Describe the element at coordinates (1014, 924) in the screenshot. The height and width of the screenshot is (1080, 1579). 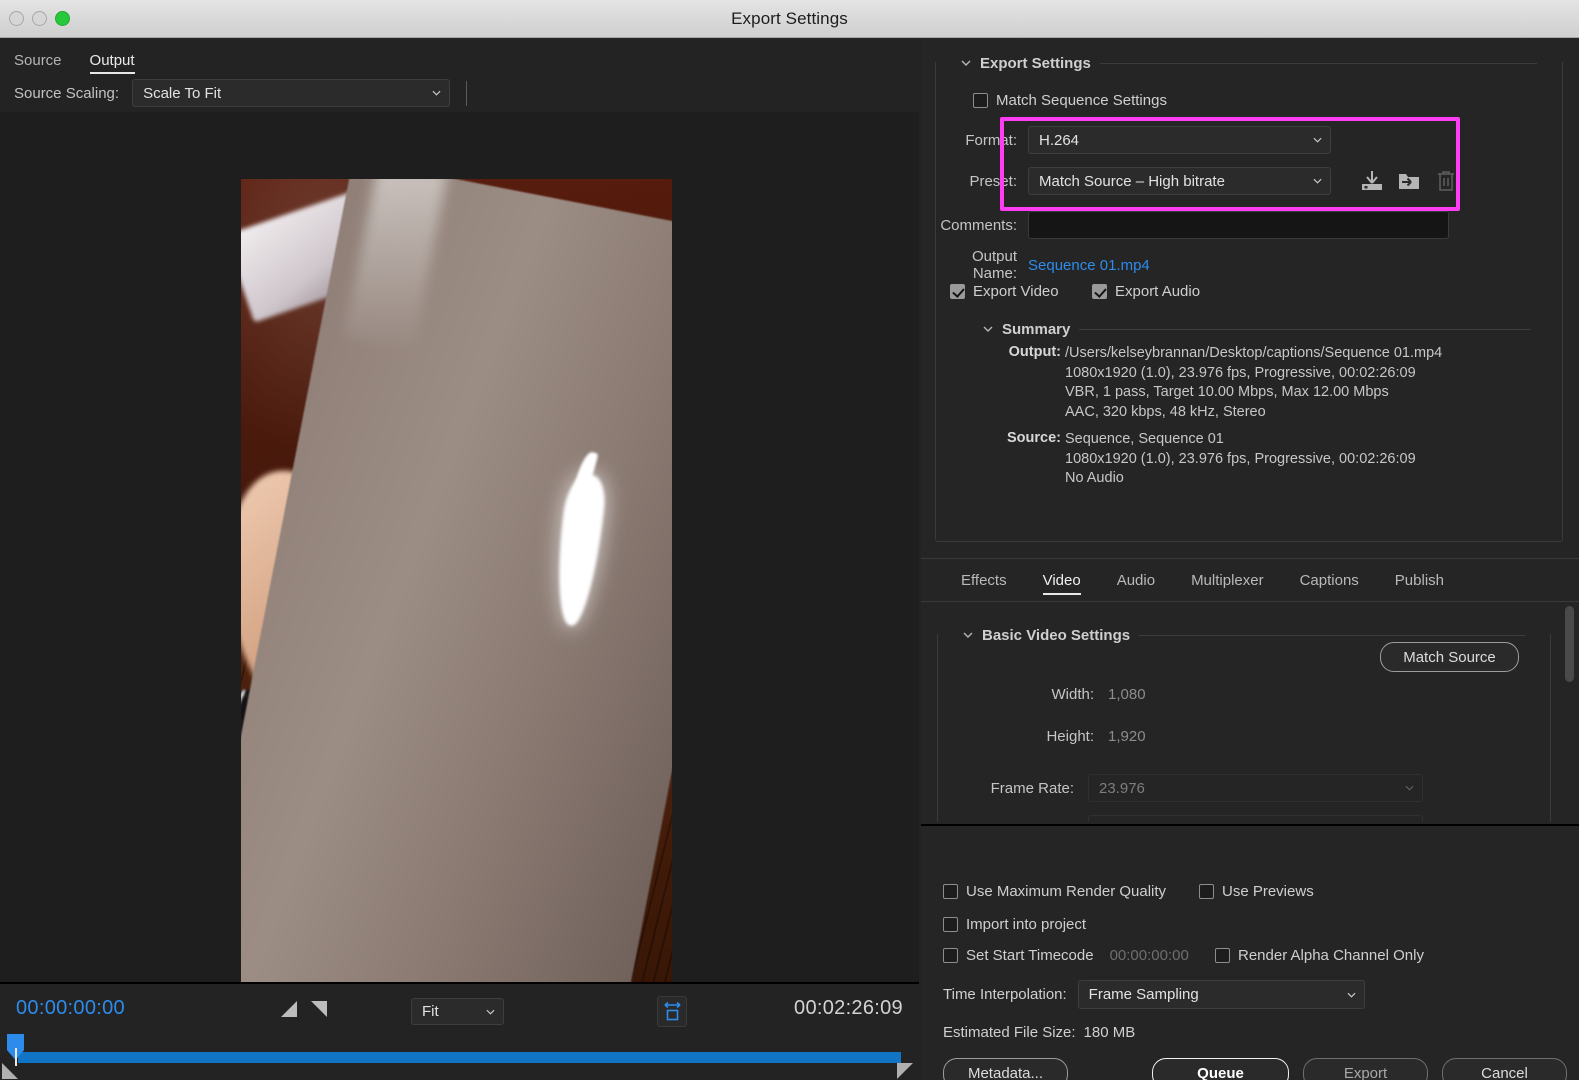
I see `import-into-project-row: Import into project` at that location.